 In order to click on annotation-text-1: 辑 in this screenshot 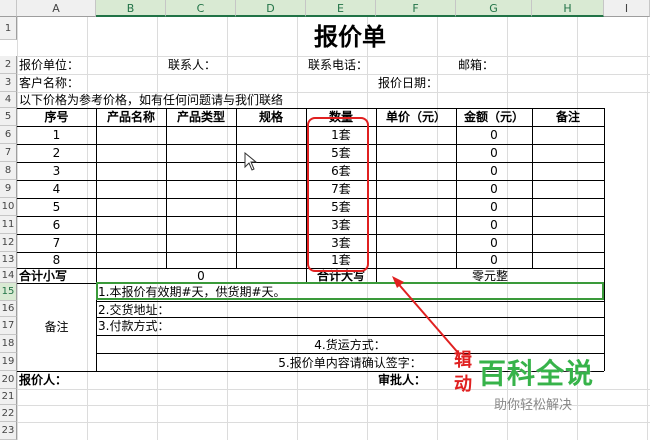, I will do `click(463, 360)`.